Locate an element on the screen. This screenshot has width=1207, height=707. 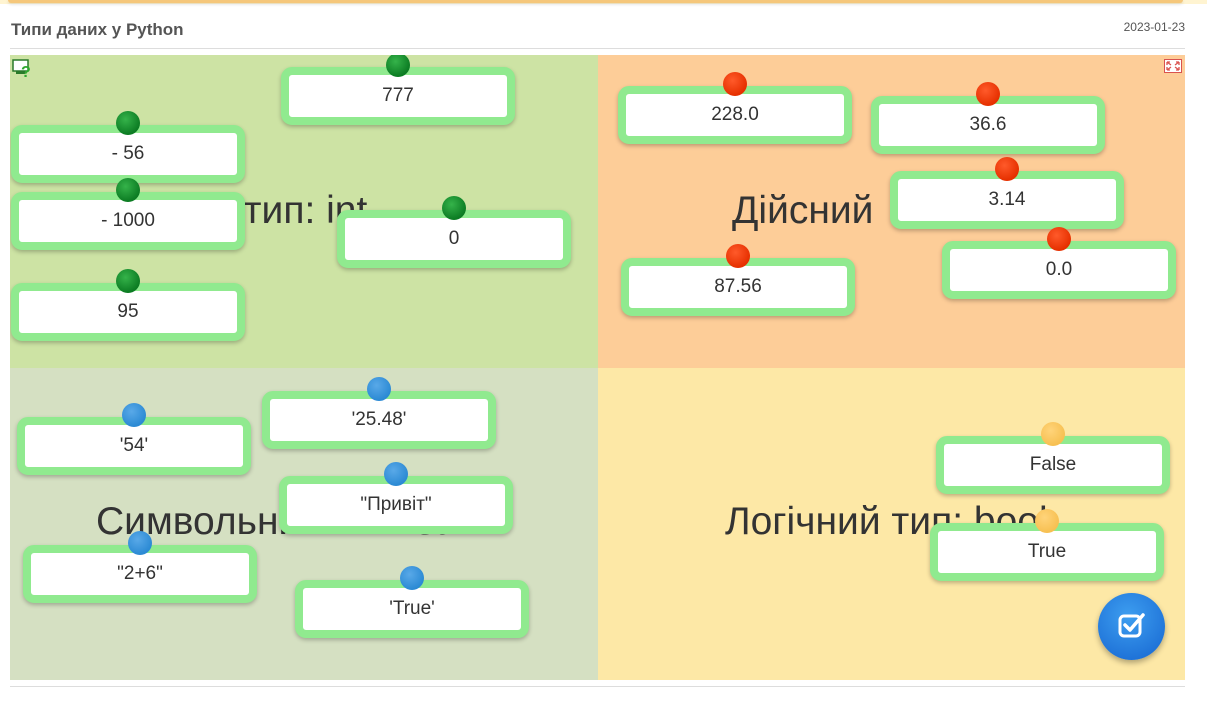
card-0: 0 is located at coordinates (454, 232).